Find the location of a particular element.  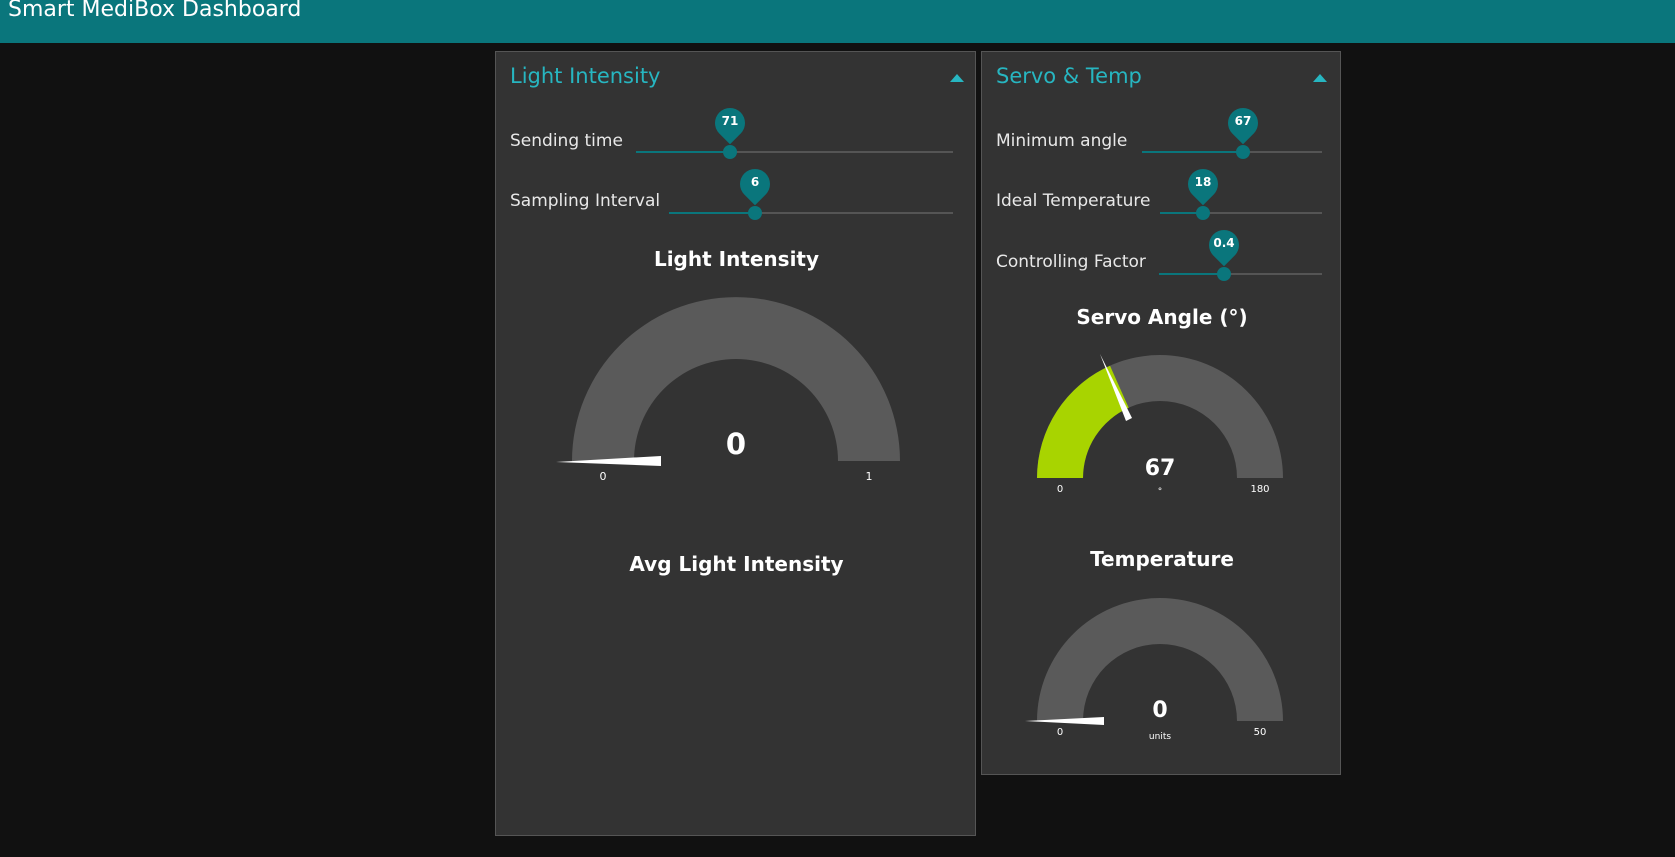

light-gauge-min: 0 is located at coordinates (603, 476).